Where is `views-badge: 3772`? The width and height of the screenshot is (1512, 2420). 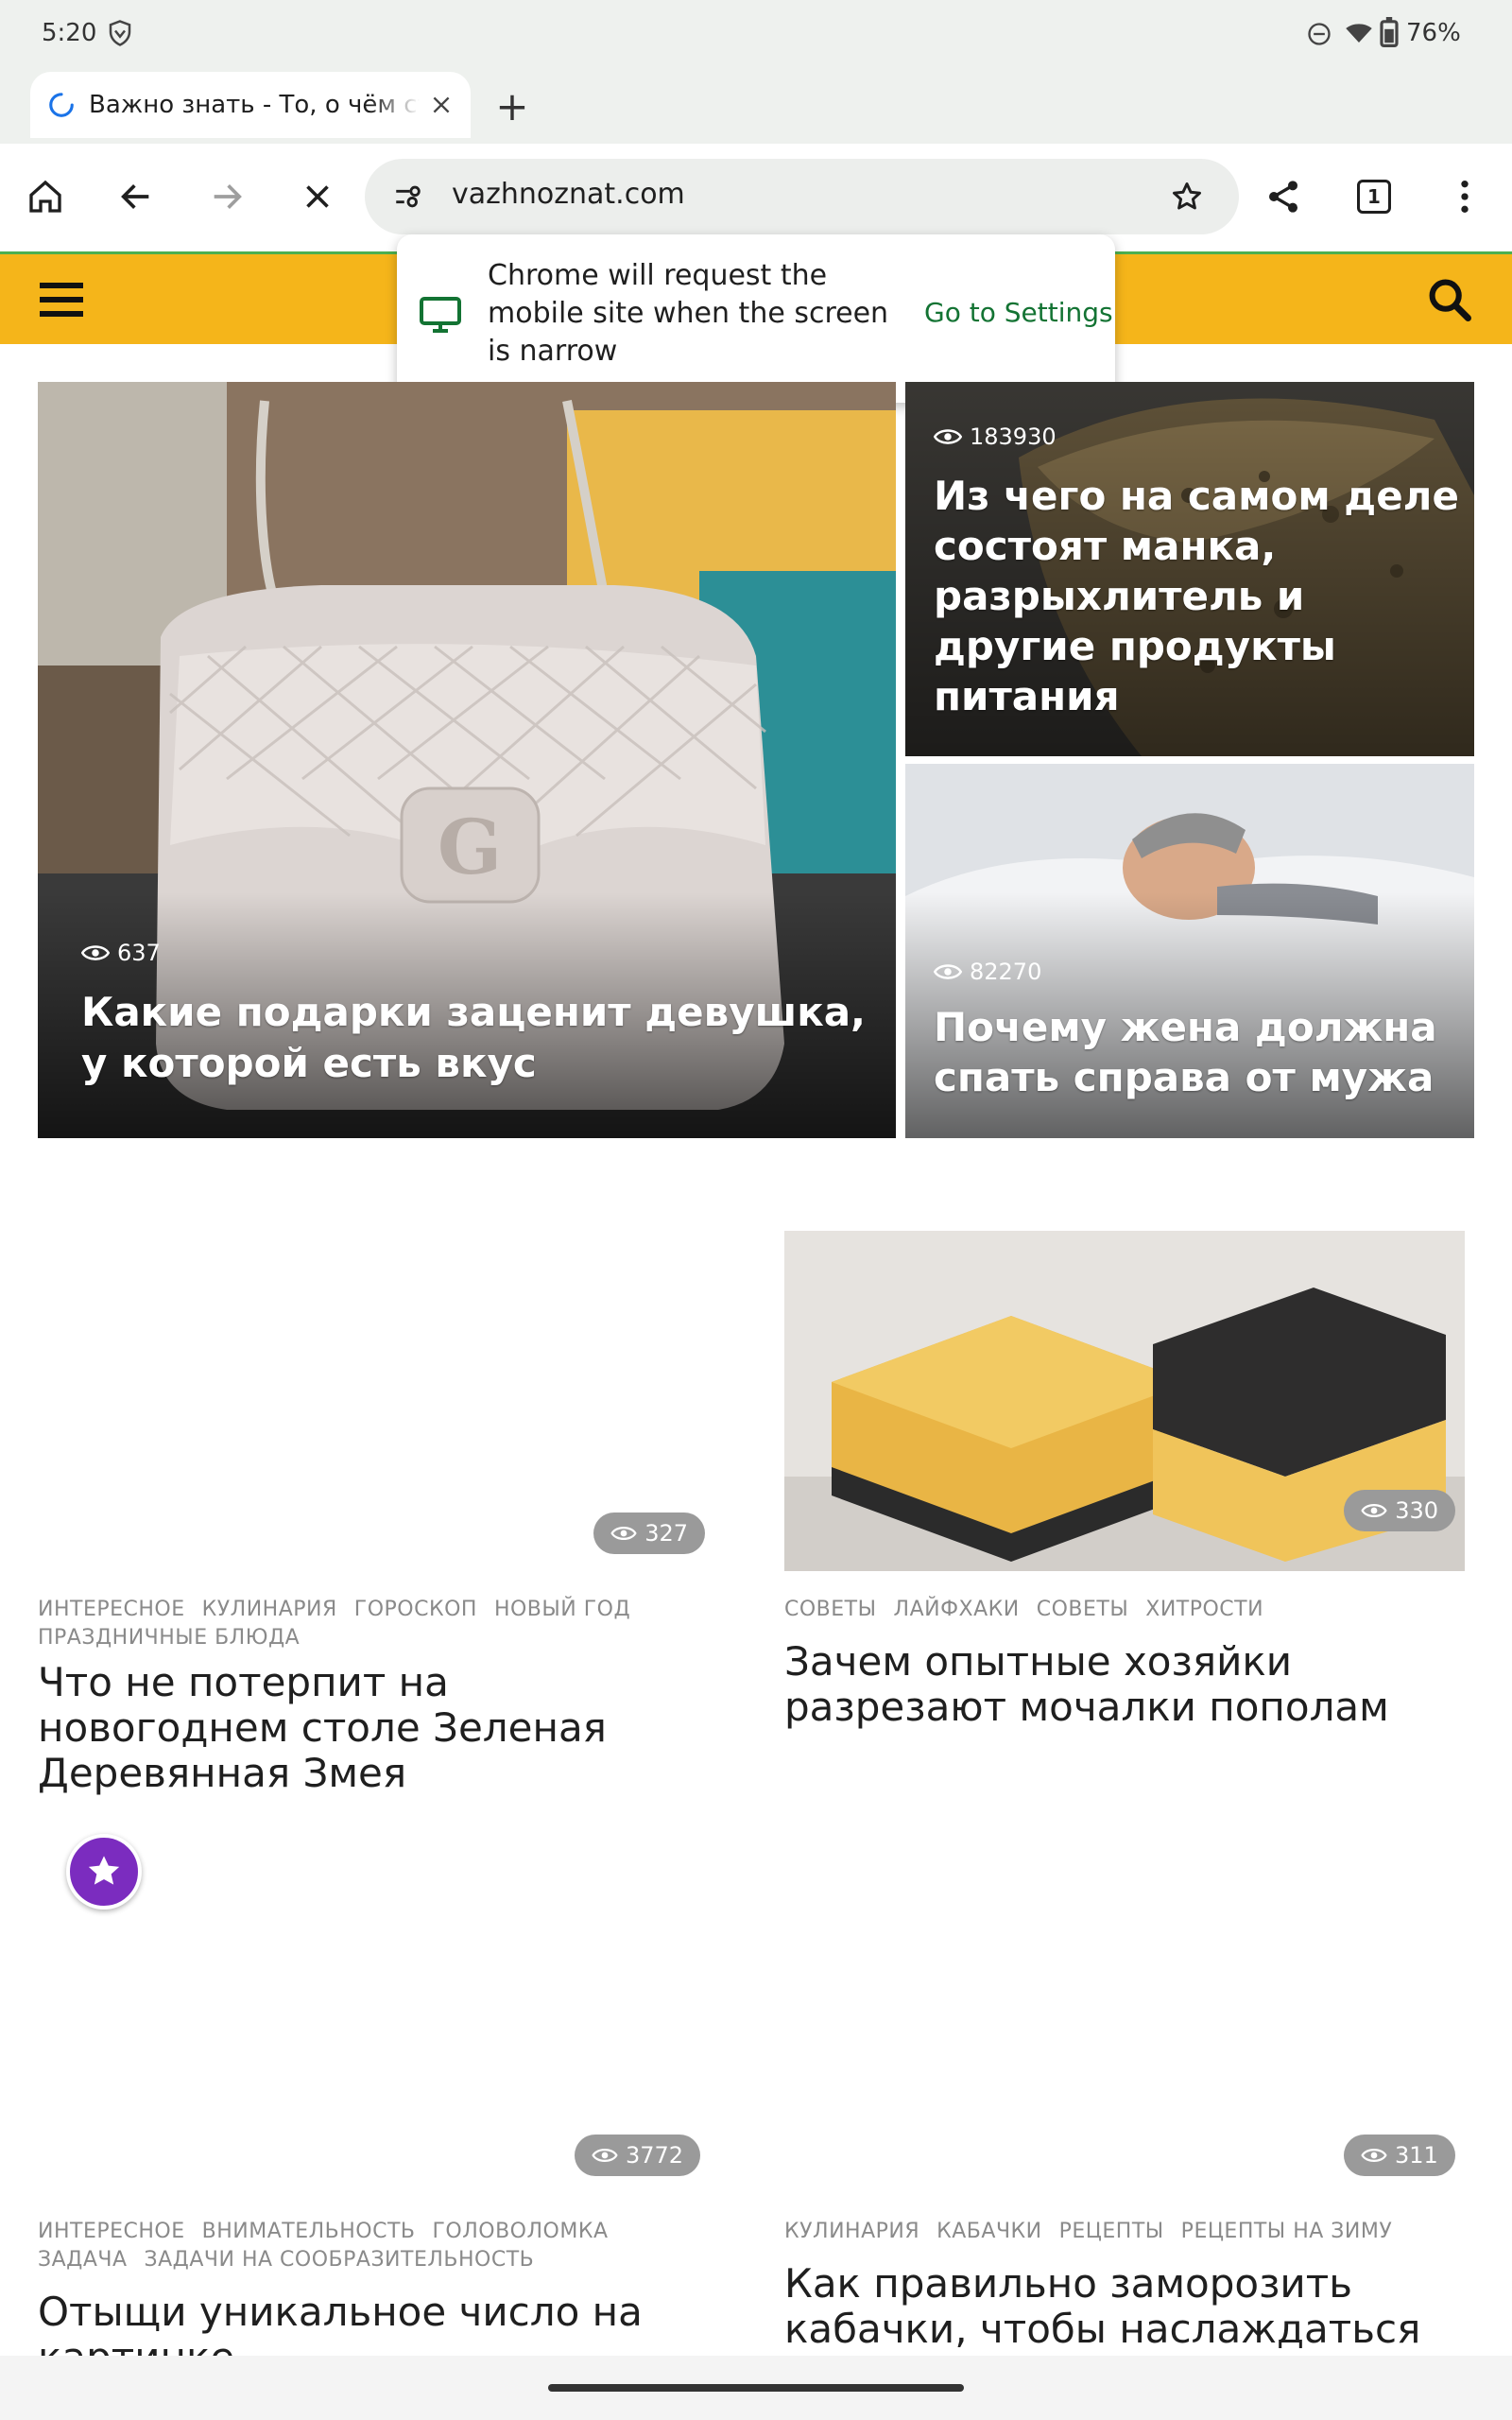
views-badge: 3772 is located at coordinates (638, 2155).